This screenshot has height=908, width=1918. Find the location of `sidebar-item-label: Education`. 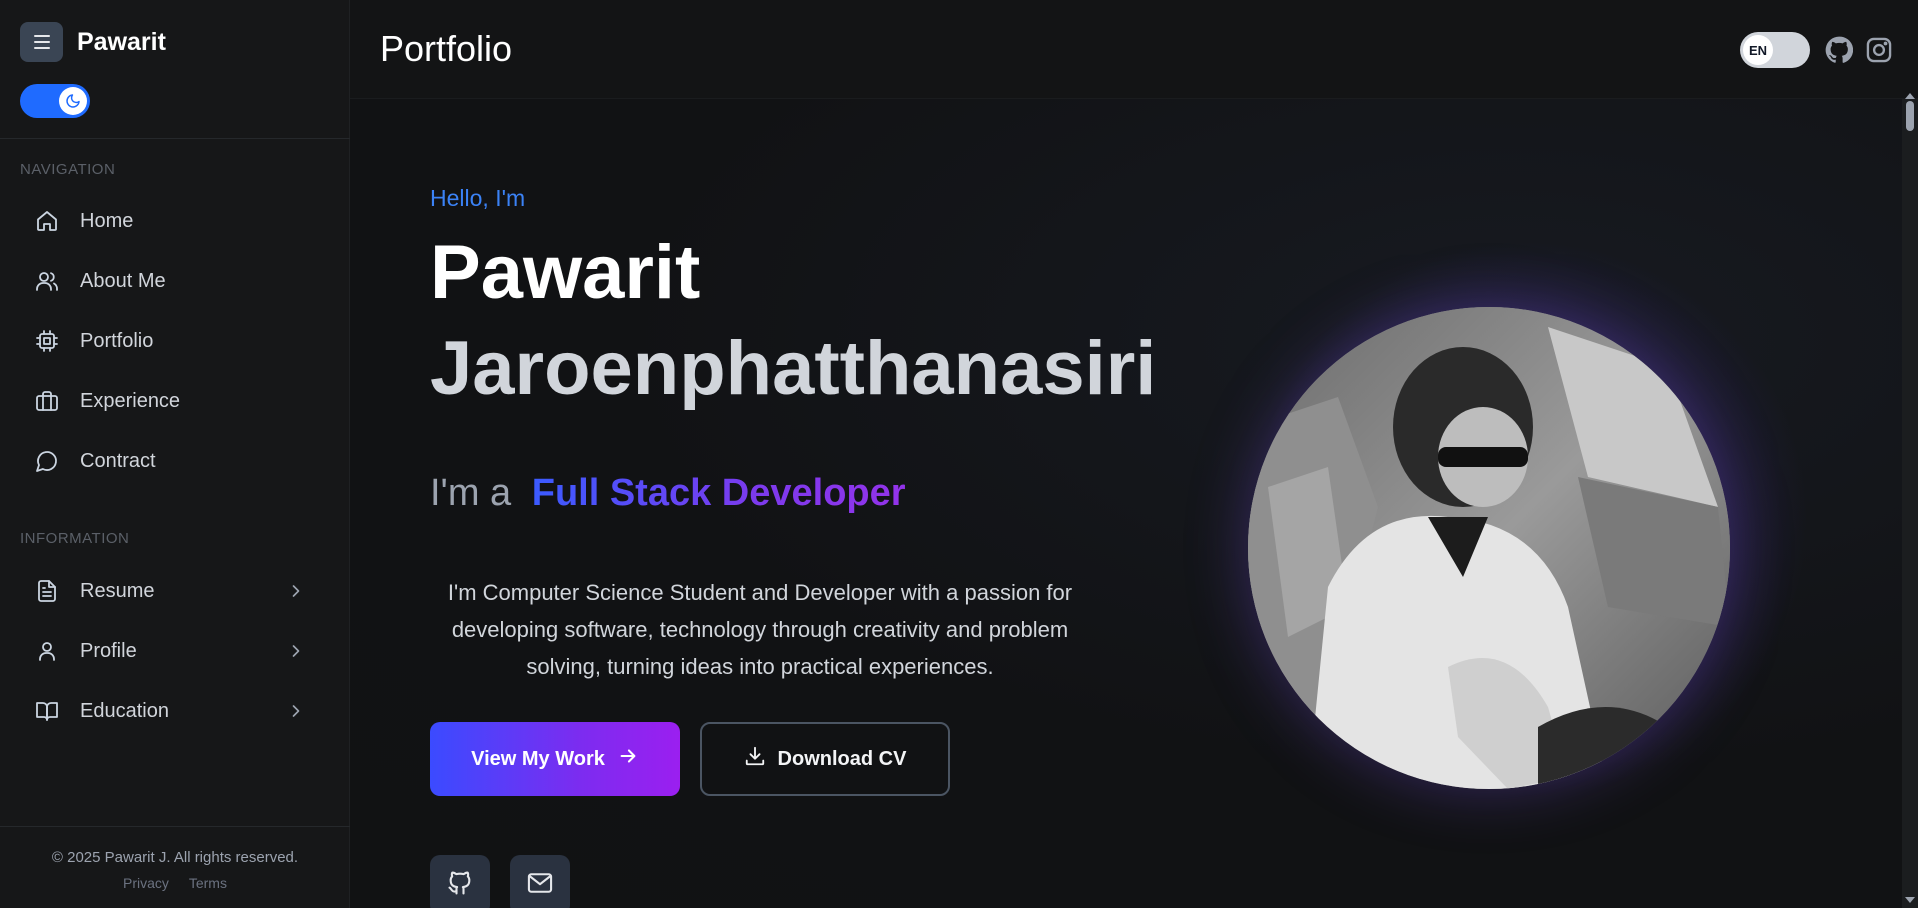

sidebar-item-label: Education is located at coordinates (124, 710).